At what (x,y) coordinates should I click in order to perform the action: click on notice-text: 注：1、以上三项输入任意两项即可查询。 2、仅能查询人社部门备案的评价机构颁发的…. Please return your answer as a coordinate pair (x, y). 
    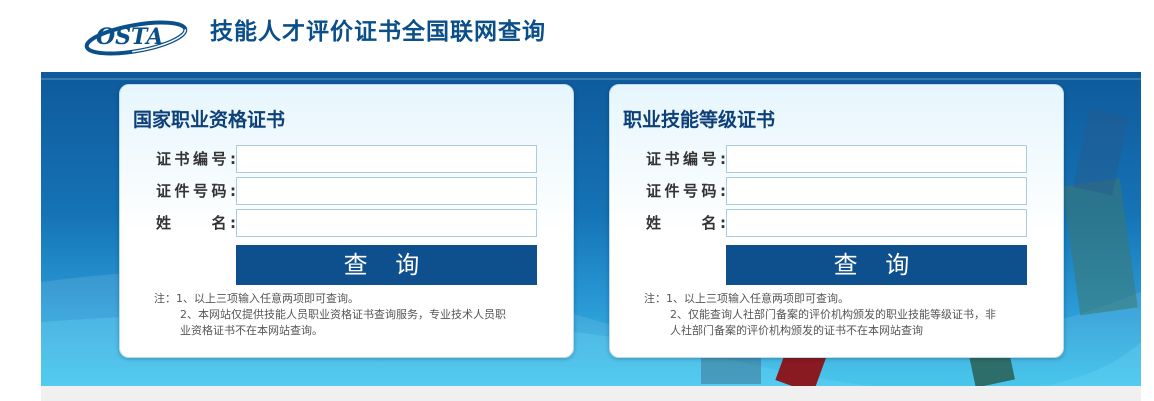
    Looking at the image, I should click on (839, 315).